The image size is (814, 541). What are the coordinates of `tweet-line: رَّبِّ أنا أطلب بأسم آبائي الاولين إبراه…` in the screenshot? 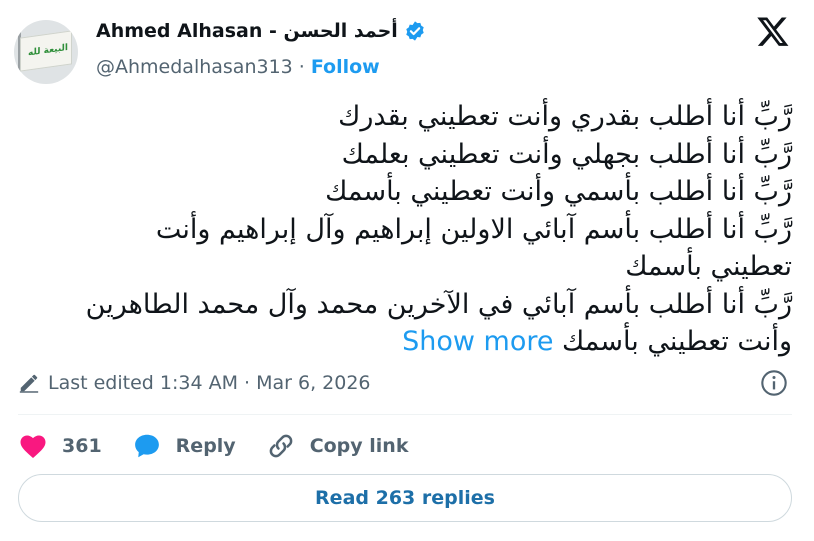 It's located at (473, 229).